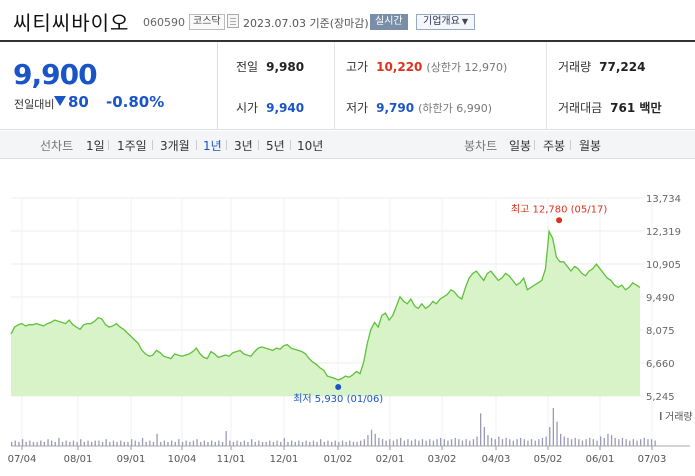 This screenshot has height=476, width=695. I want to click on tab-1year: 1년, so click(212, 145).